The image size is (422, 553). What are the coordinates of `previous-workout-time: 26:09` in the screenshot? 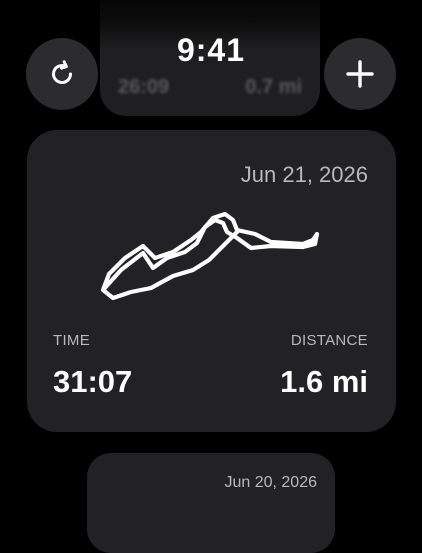 It's located at (144, 87).